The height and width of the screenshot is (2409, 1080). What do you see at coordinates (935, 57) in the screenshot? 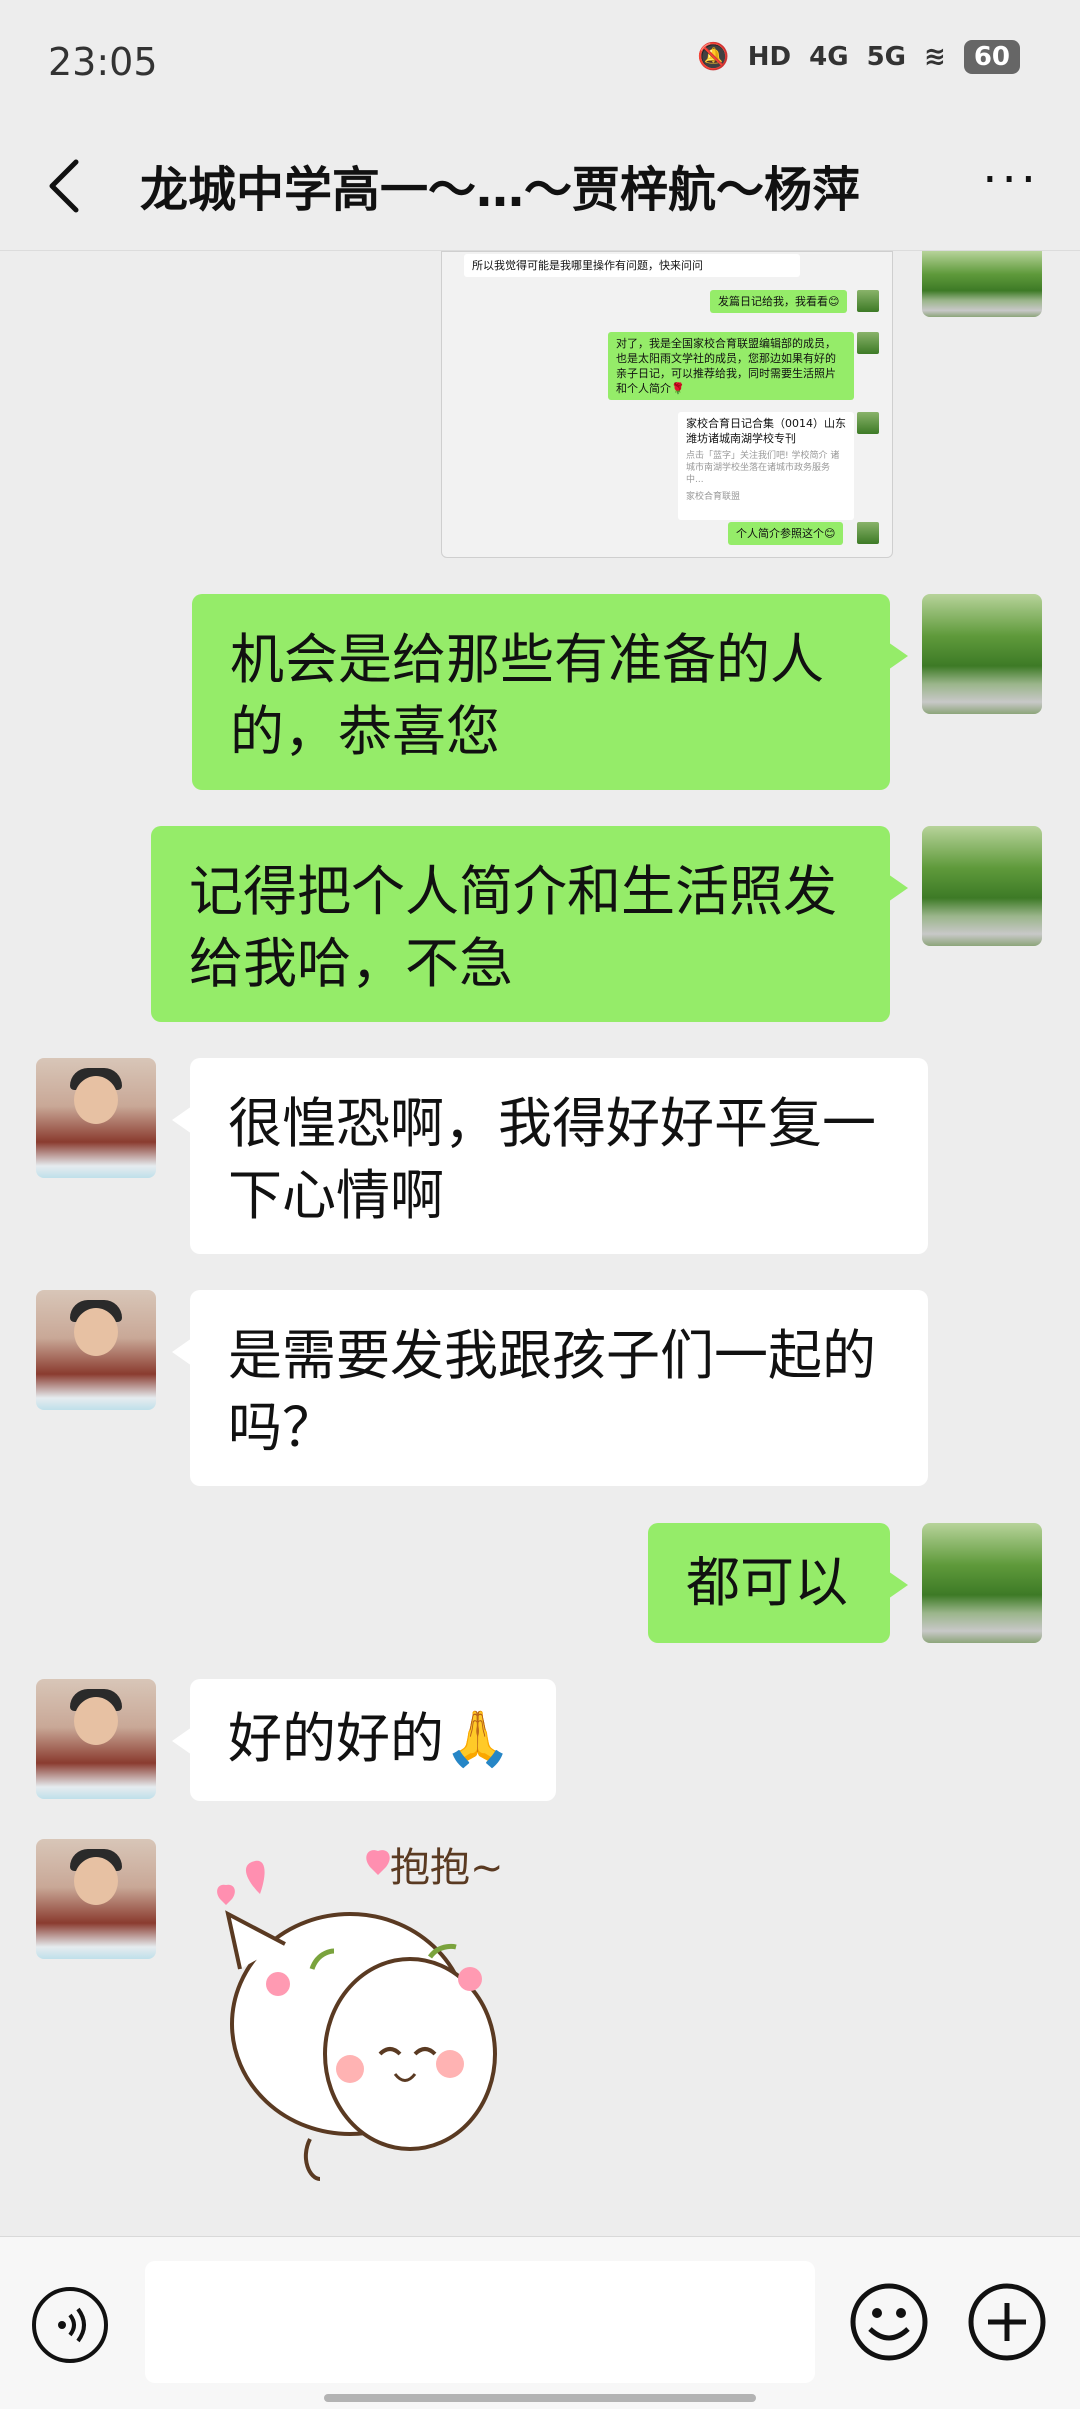
I see `wifi-icon: ≋` at bounding box center [935, 57].